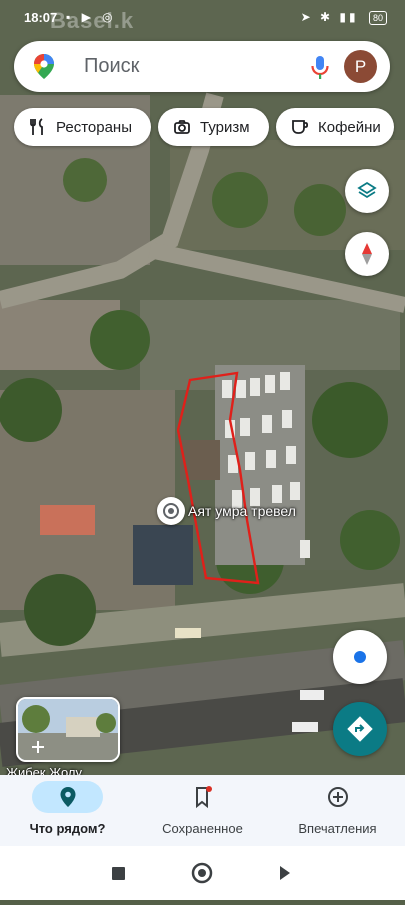 The width and height of the screenshot is (405, 905). I want to click on my-location-icon, so click(360, 657).